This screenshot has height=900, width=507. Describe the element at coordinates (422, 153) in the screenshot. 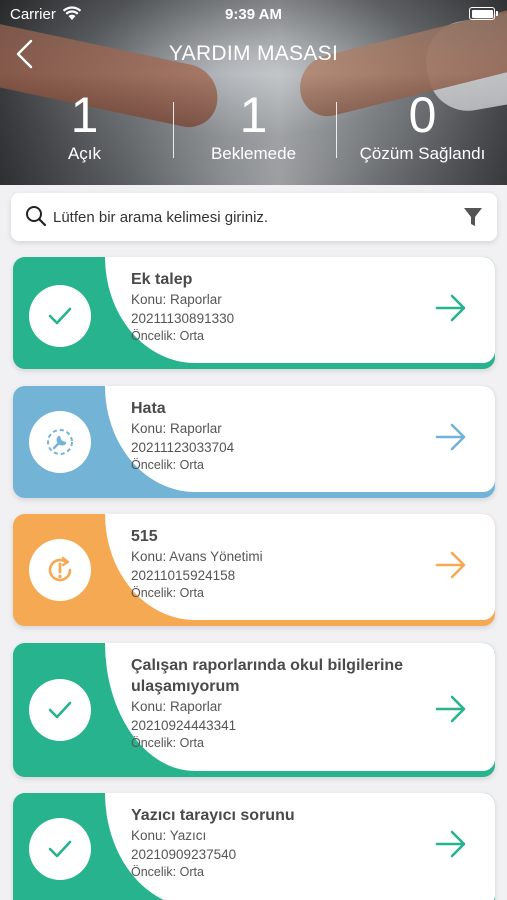

I see `stat-resolved-label: Çözüm Sağlandı` at that location.